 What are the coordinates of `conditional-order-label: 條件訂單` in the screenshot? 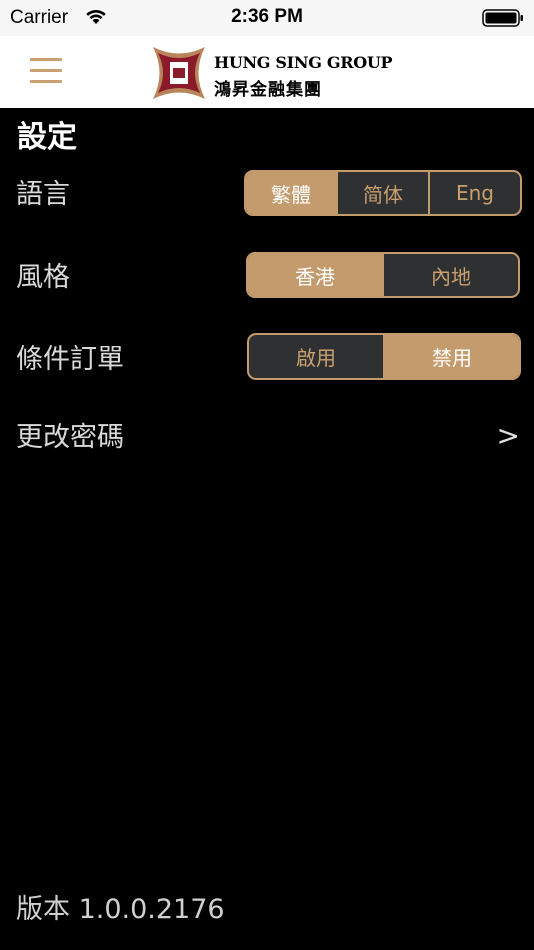 It's located at (70, 359).